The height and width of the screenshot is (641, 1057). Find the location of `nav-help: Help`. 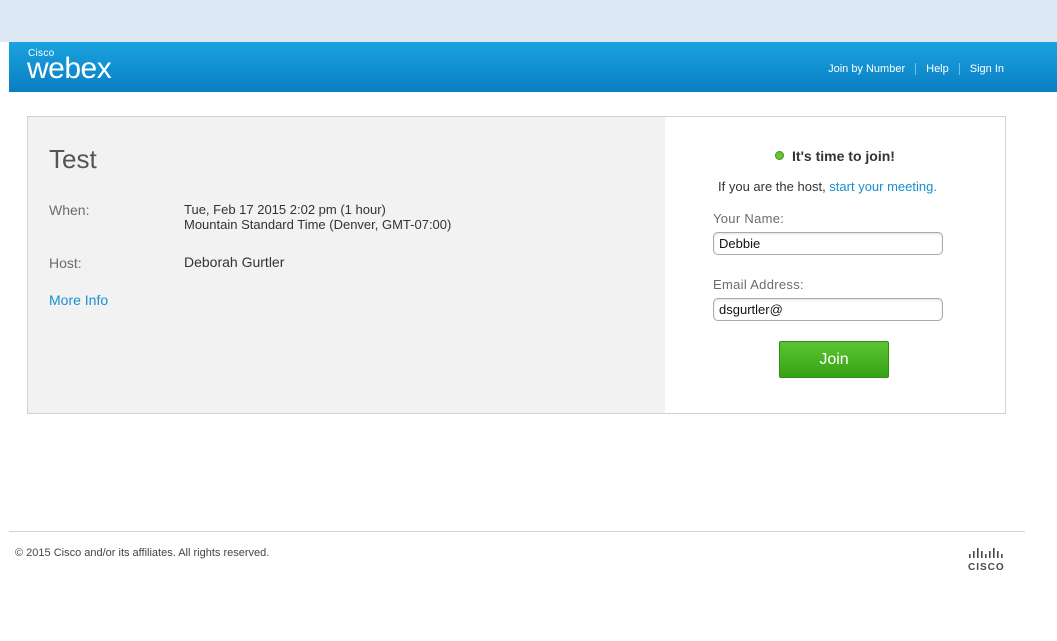

nav-help: Help is located at coordinates (937, 69).